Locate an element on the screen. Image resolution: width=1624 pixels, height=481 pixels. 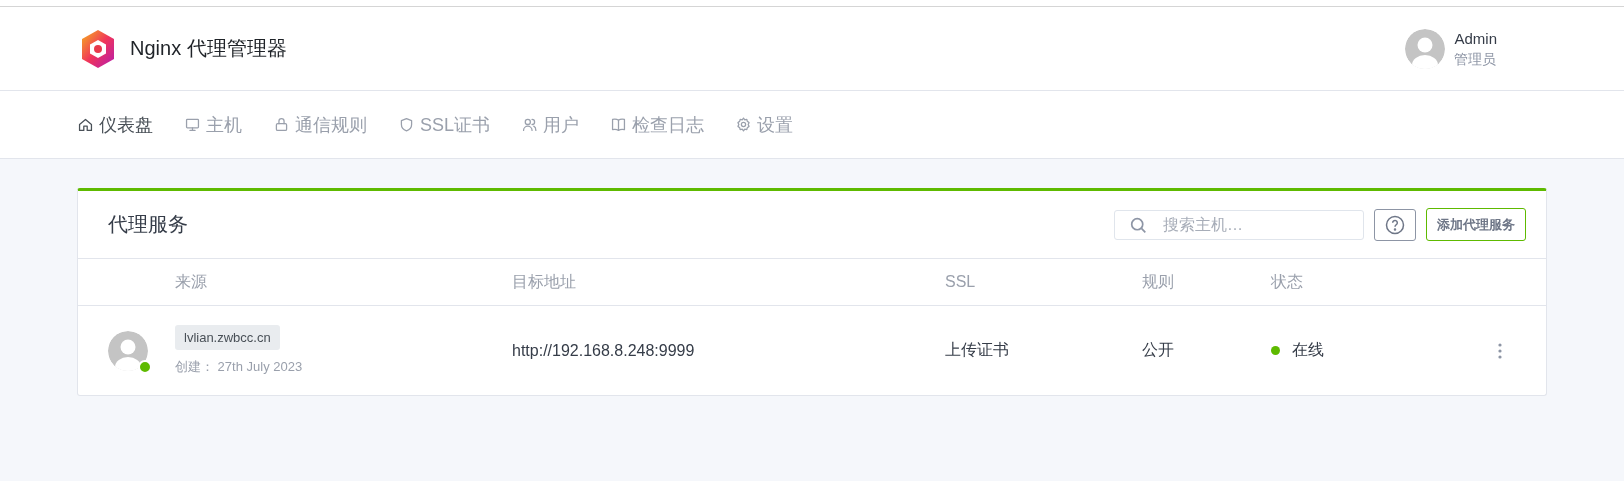
more-icon is located at coordinates (1500, 350).